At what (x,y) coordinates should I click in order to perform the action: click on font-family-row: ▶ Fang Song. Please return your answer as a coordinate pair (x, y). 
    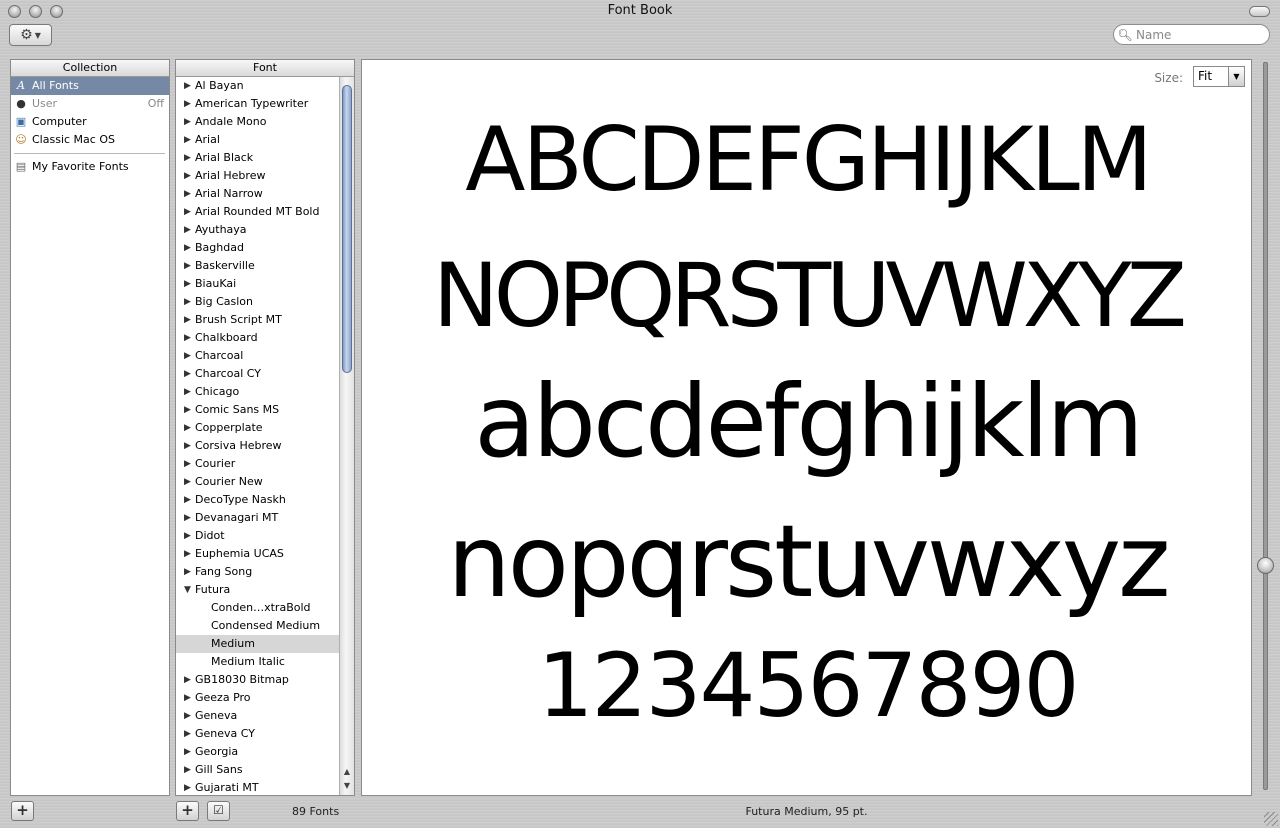
    Looking at the image, I should click on (257, 572).